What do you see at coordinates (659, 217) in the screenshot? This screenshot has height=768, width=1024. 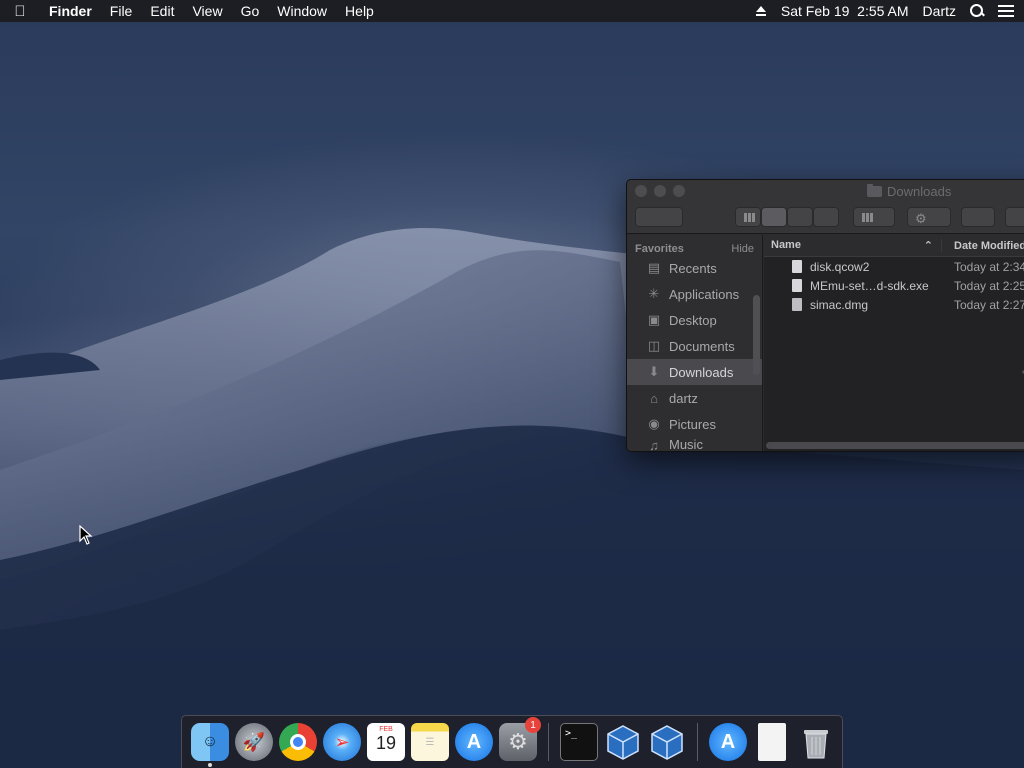 I see `back-forward-buttons` at bounding box center [659, 217].